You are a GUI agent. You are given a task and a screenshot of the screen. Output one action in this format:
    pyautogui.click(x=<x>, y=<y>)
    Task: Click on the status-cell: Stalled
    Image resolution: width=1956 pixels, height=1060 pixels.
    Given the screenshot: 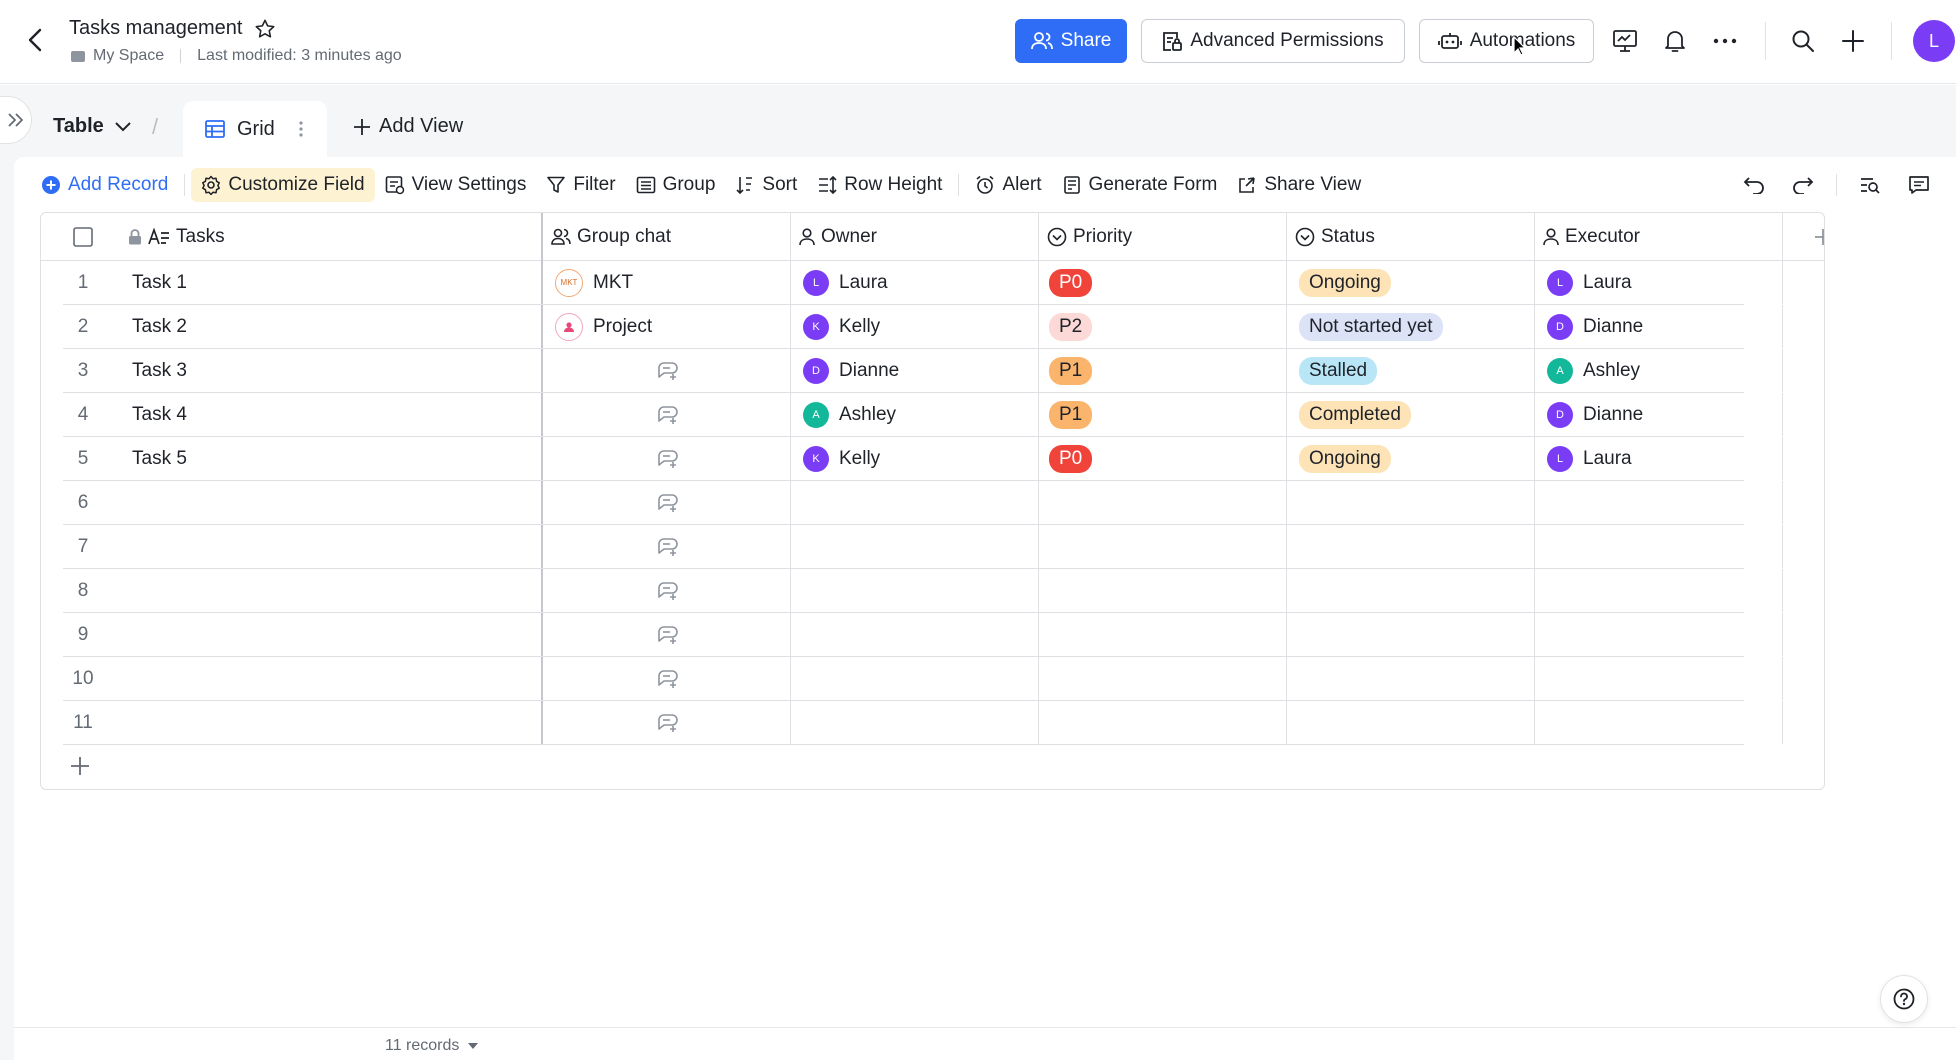 What is the action you would take?
    pyautogui.click(x=1411, y=370)
    